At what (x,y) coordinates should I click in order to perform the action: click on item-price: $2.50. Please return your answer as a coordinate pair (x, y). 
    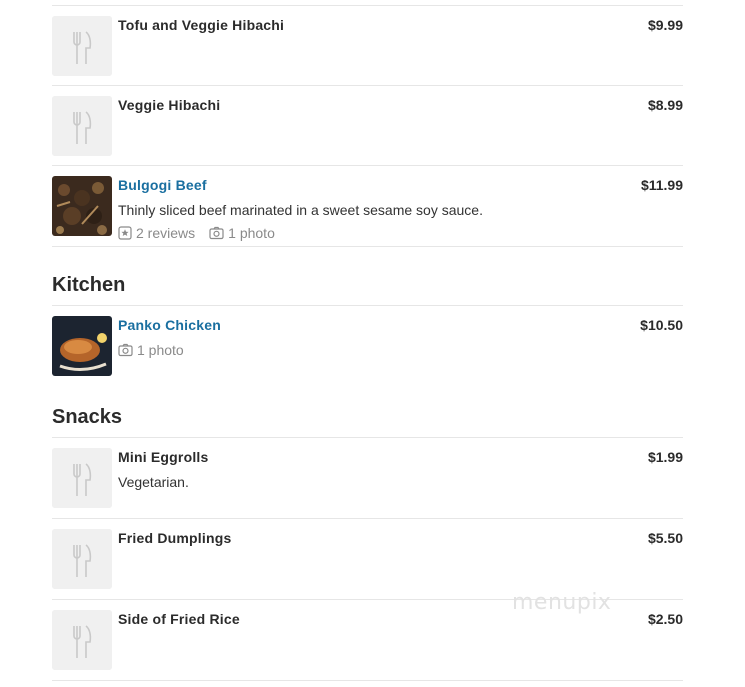
    Looking at the image, I should click on (665, 619).